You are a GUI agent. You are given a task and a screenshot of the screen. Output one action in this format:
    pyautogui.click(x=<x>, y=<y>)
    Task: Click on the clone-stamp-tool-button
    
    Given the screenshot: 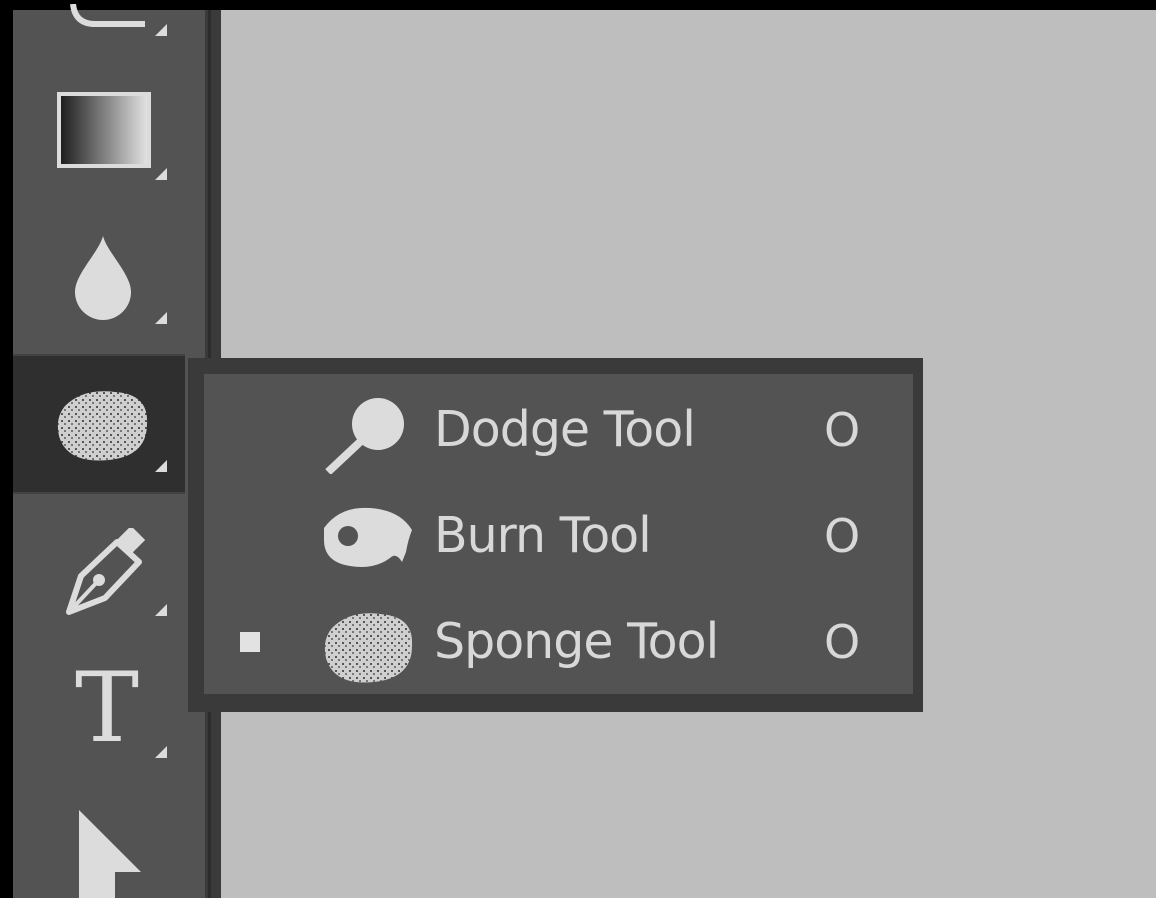 What is the action you would take?
    pyautogui.click(x=99, y=26)
    